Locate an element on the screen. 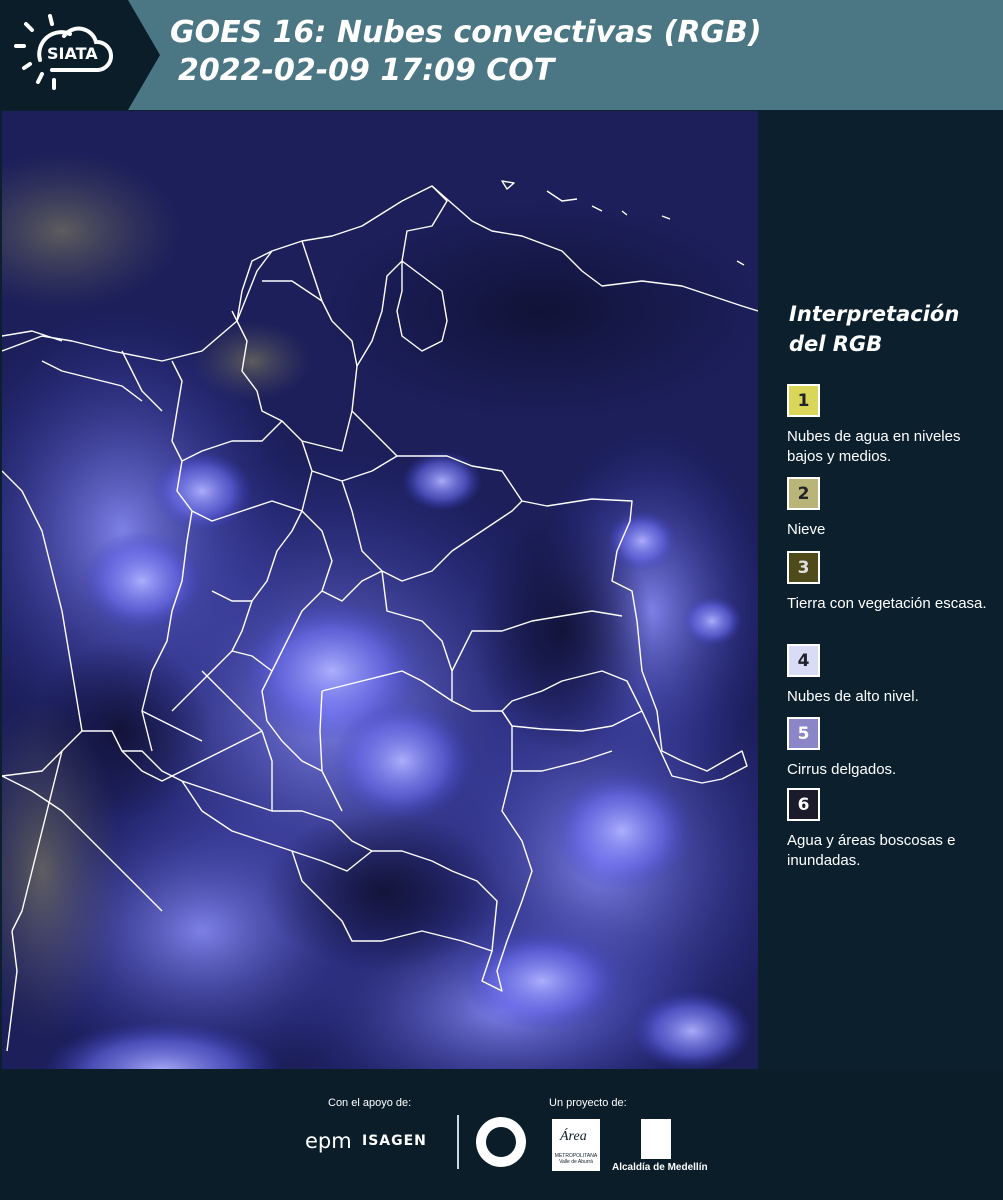 The height and width of the screenshot is (1200, 1003). project-label: Un proyecto de: is located at coordinates (588, 1103).